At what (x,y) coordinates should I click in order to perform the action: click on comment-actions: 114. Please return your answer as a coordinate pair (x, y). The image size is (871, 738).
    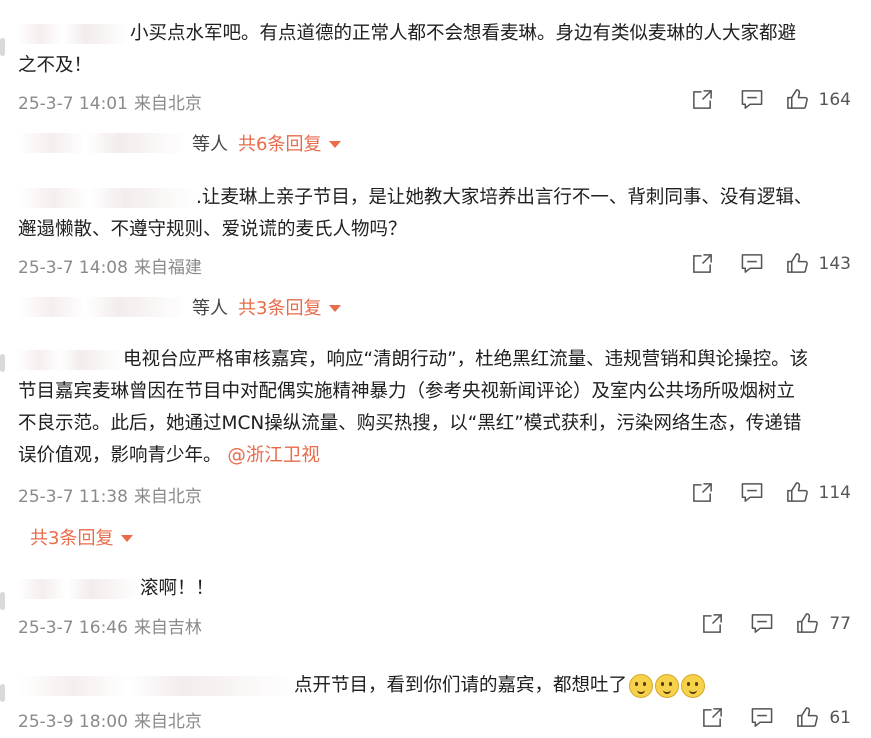
    Looking at the image, I should click on (781, 492).